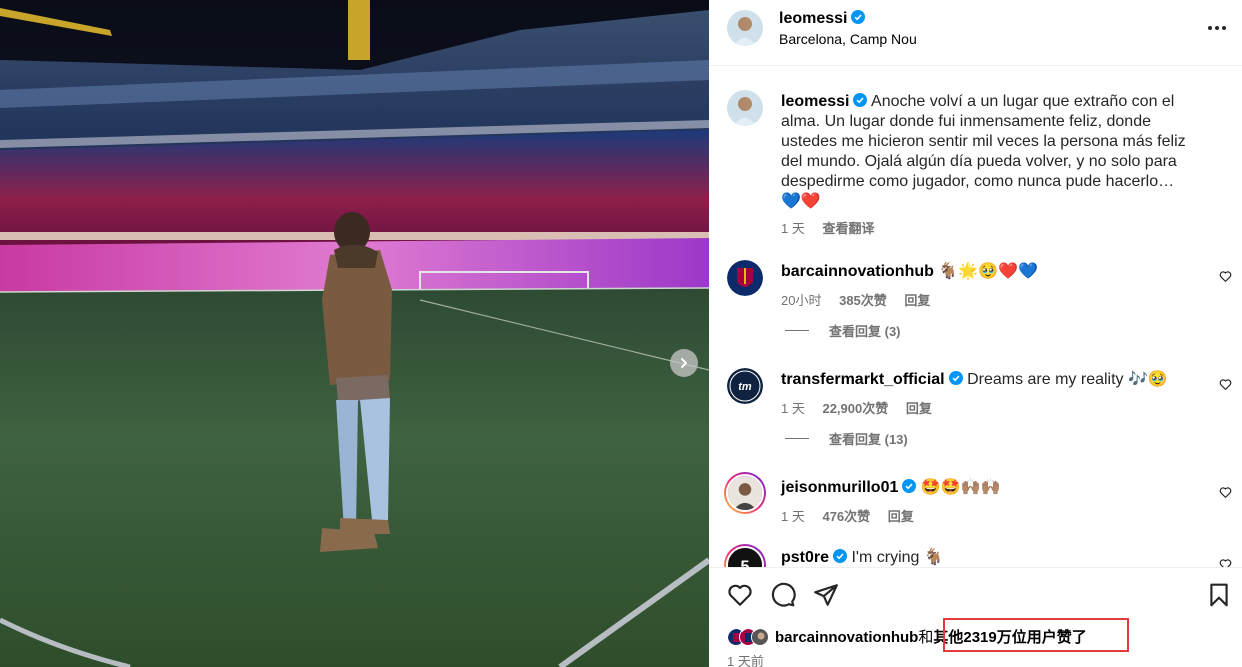 The height and width of the screenshot is (667, 1242). Describe the element at coordinates (760, 636) in the screenshot. I see `liker-avatar` at that location.